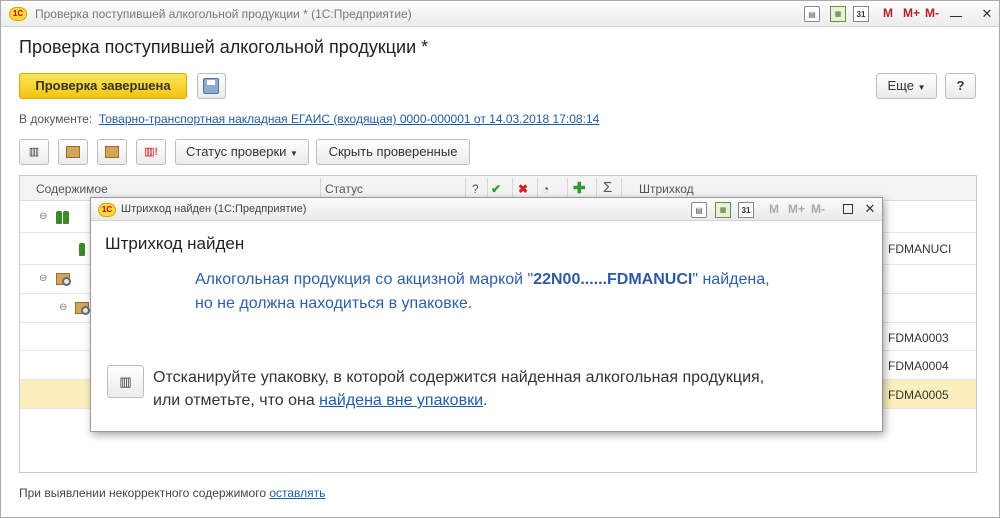 This screenshot has height=518, width=1000. I want to click on found-outside-package-link: найдена вне упаковки, so click(401, 400).